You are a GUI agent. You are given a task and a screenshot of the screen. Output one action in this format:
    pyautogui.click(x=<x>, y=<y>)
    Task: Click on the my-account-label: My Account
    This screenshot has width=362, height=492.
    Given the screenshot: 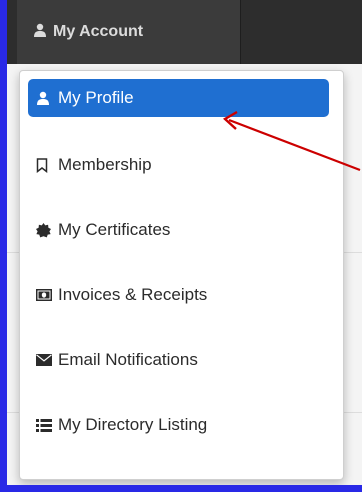 What is the action you would take?
    pyautogui.click(x=98, y=31)
    